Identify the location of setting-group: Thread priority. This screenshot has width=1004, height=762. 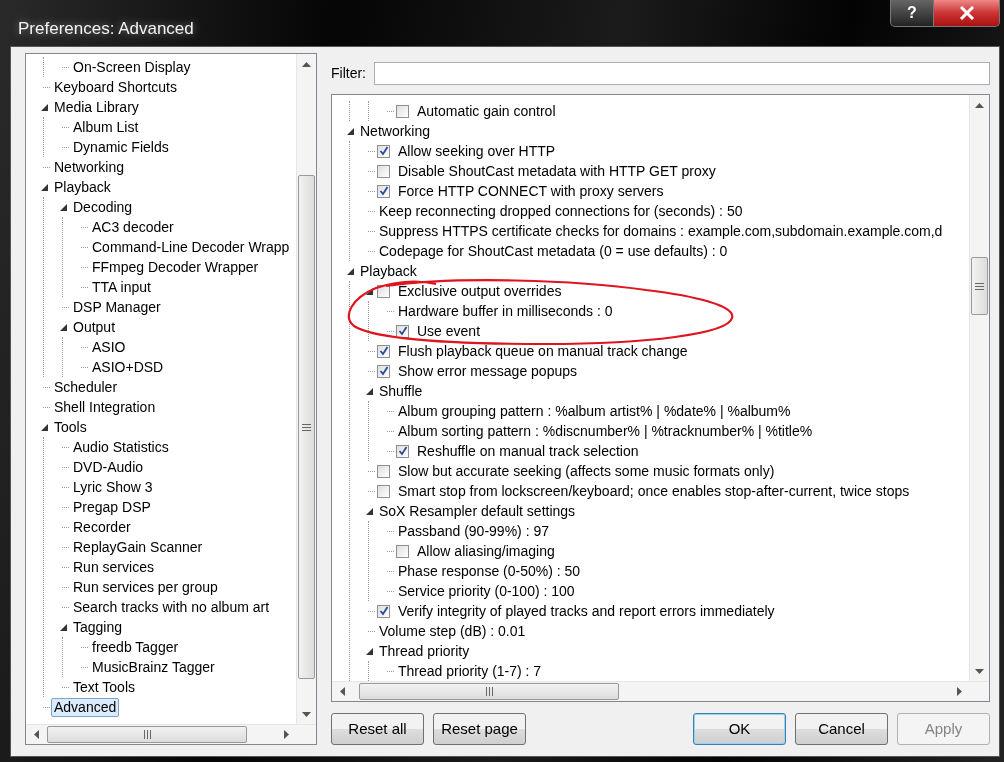
(424, 651).